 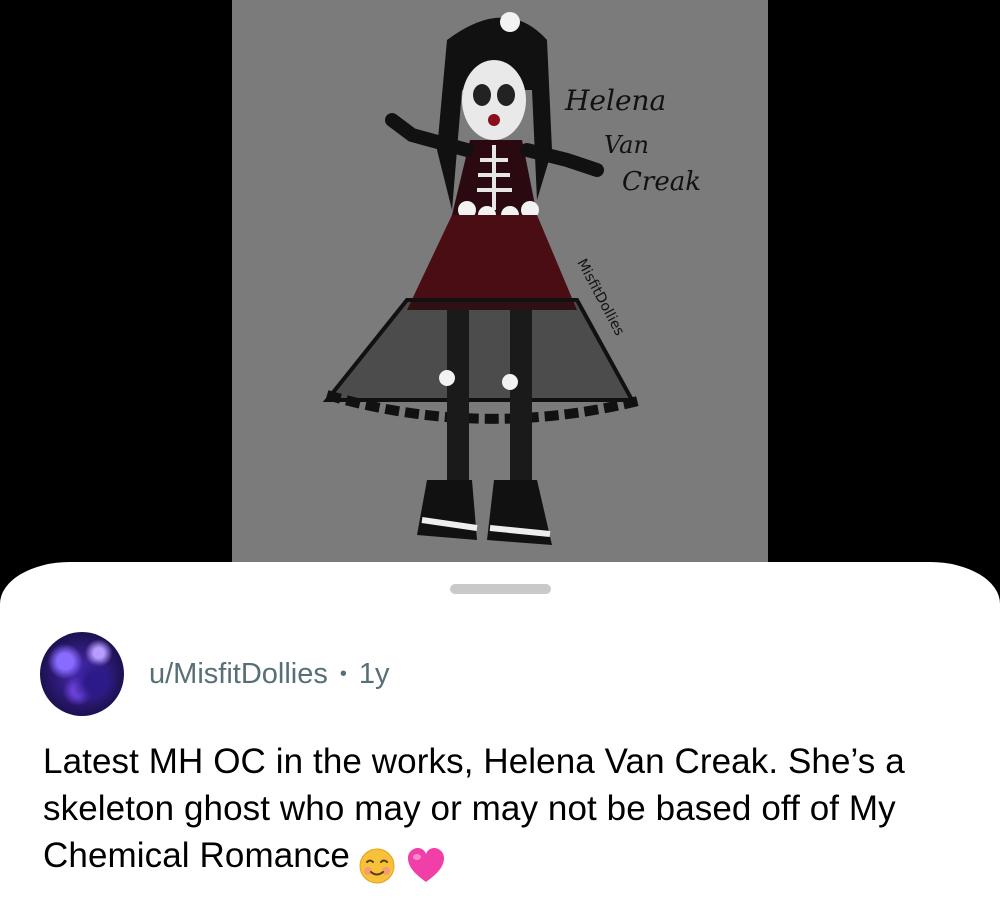 What do you see at coordinates (661, 182) in the screenshot?
I see `caption-line-3: Creak` at bounding box center [661, 182].